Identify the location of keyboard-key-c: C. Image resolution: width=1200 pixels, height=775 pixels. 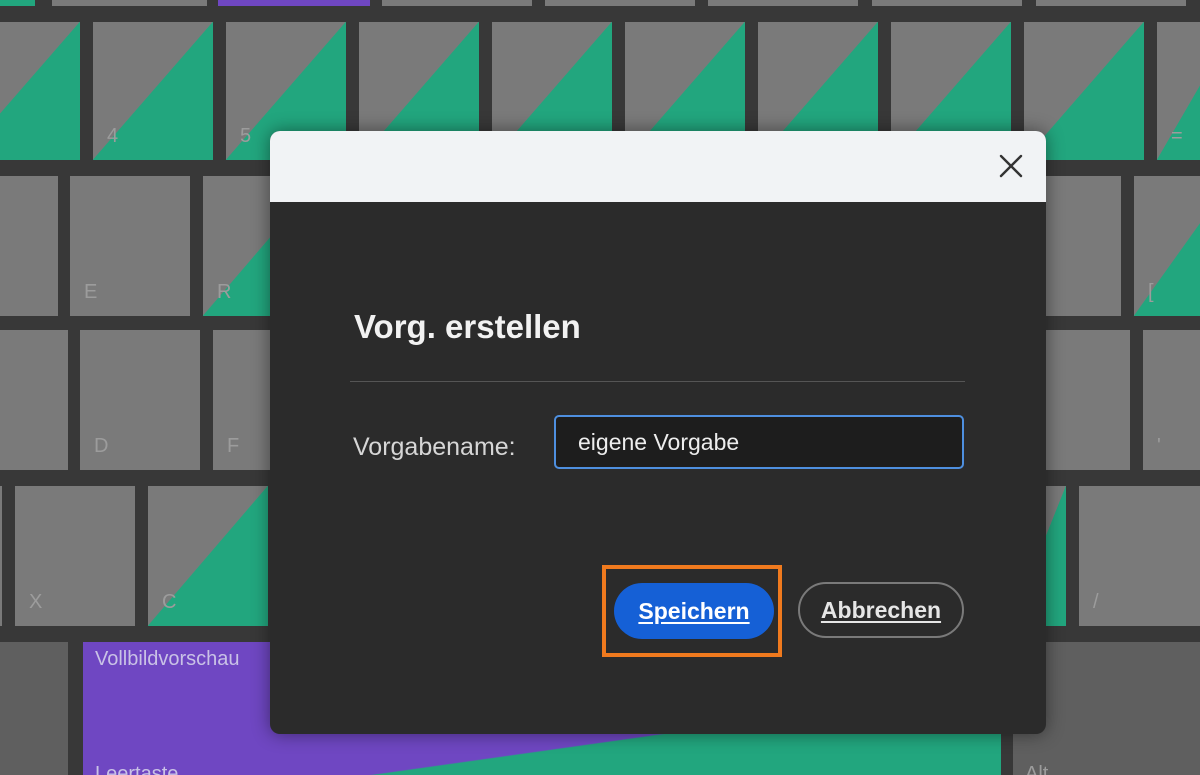
(208, 556).